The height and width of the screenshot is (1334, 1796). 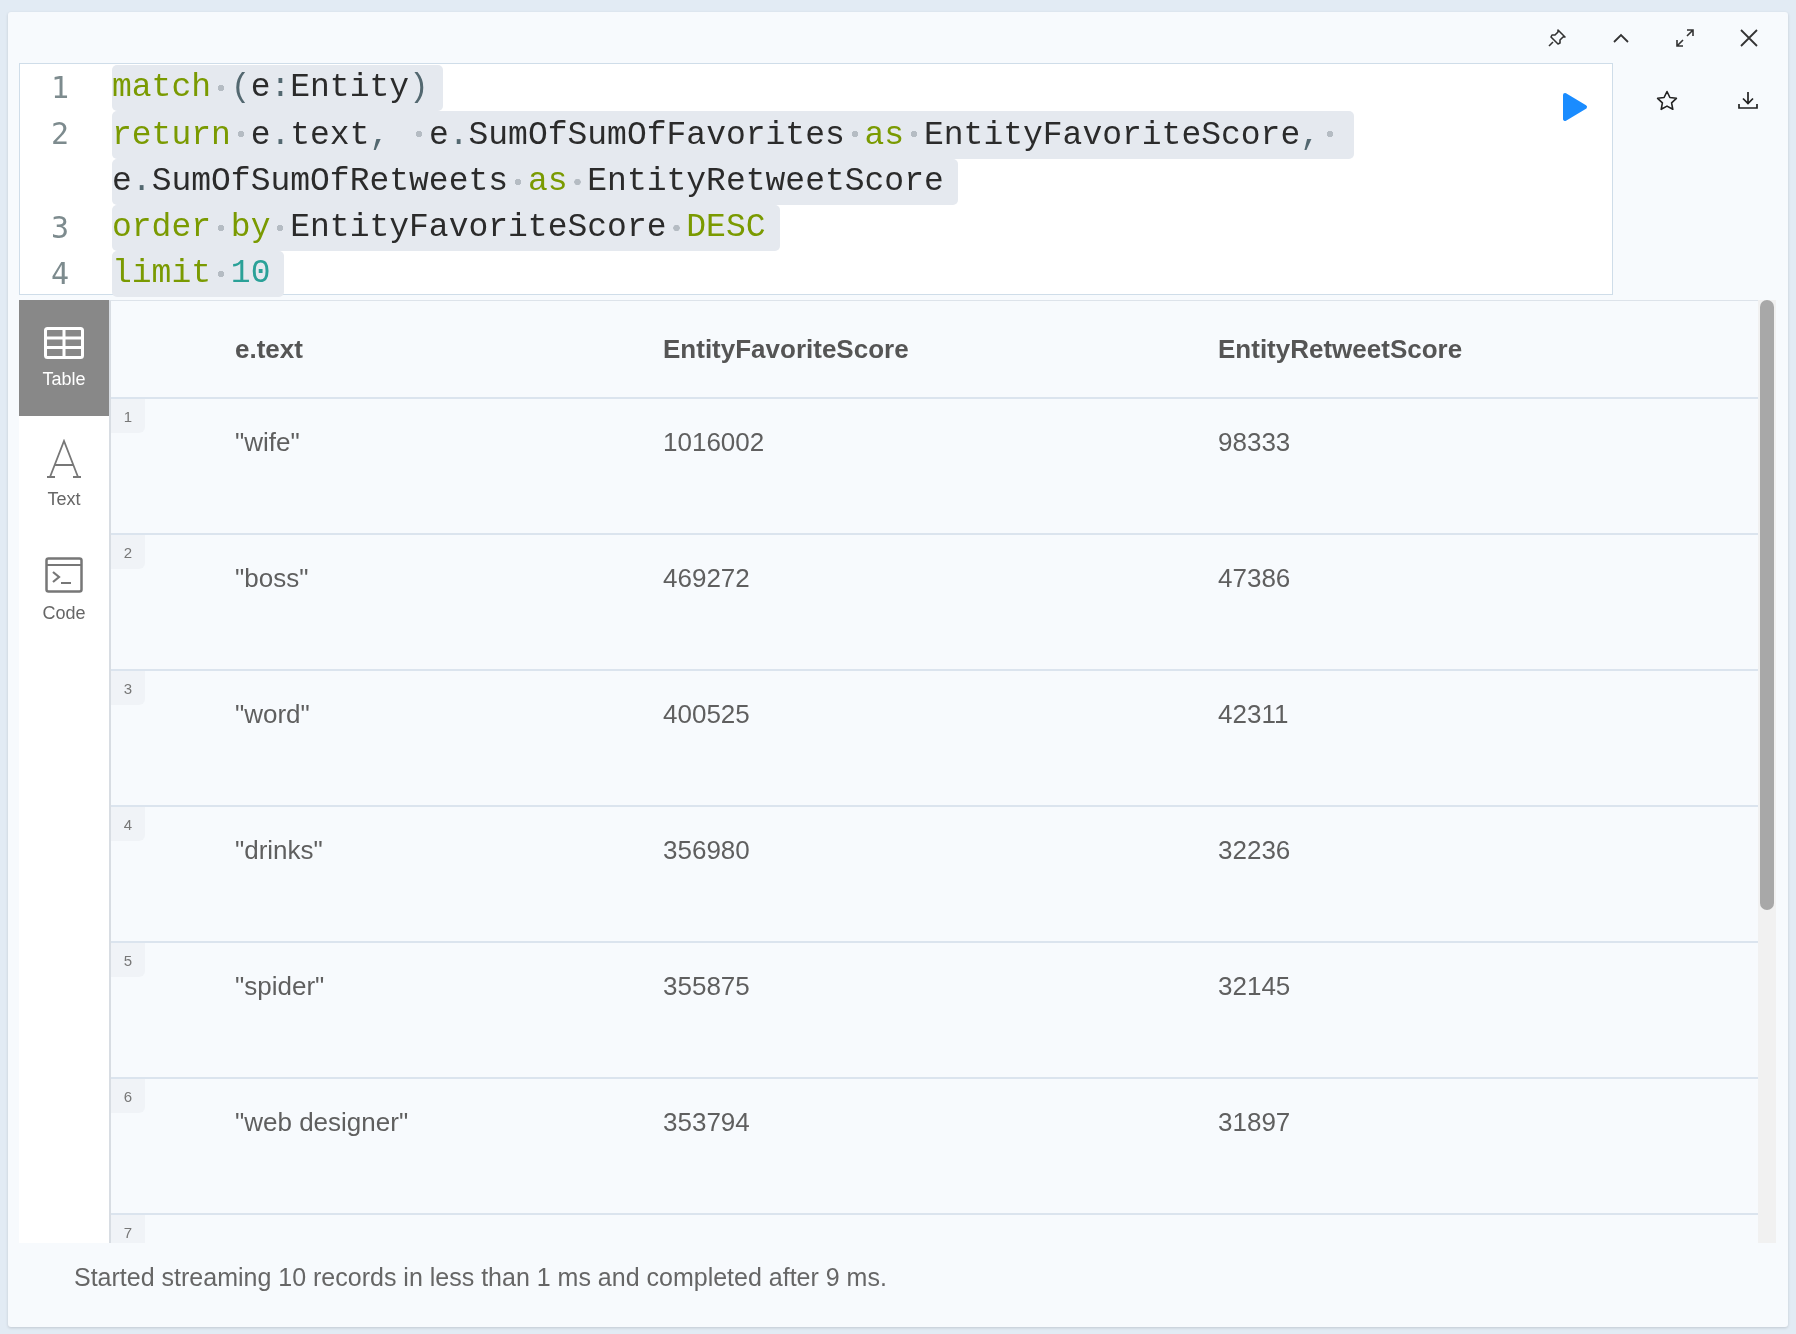 I want to click on row-number: 4, so click(x=128, y=824).